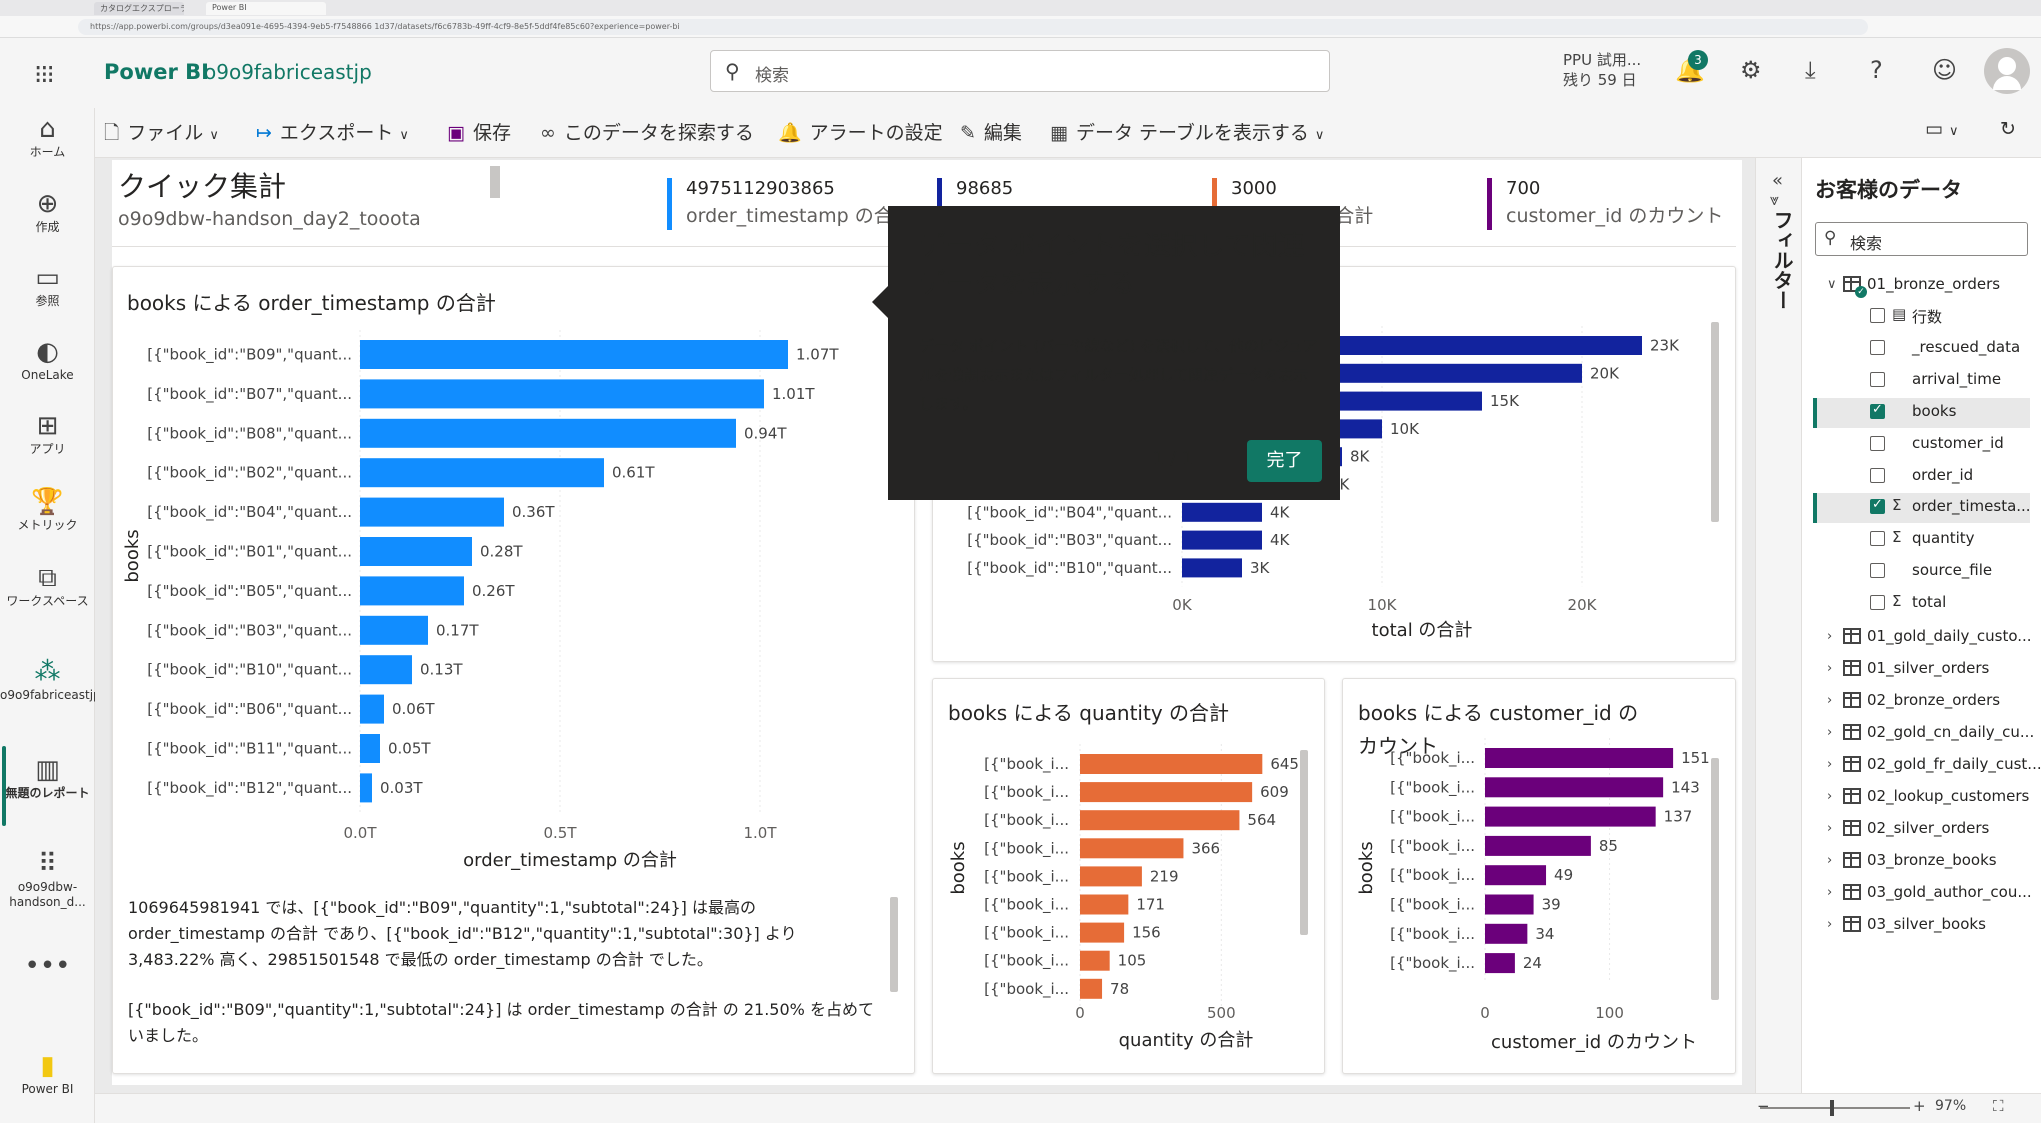 The width and height of the screenshot is (2041, 1123). I want to click on zoom-slider, so click(1835, 1108).